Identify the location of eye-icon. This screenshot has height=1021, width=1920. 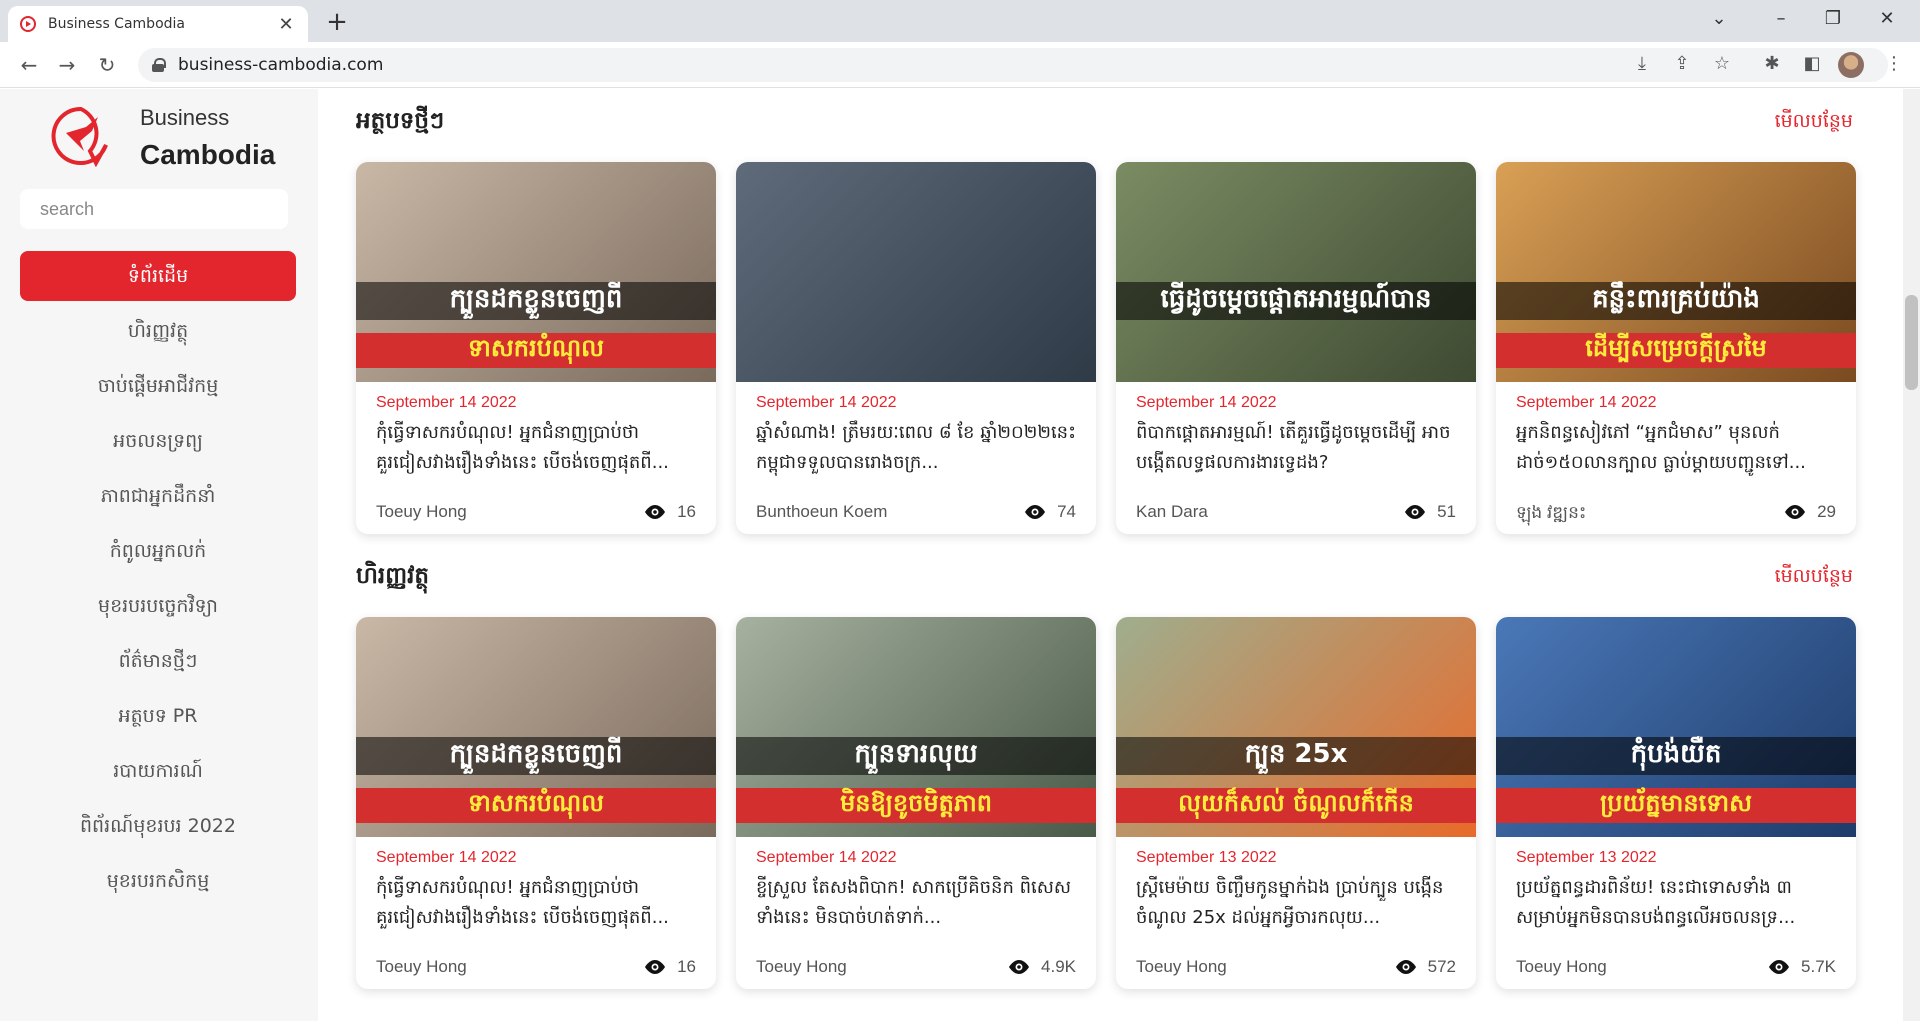
(655, 967).